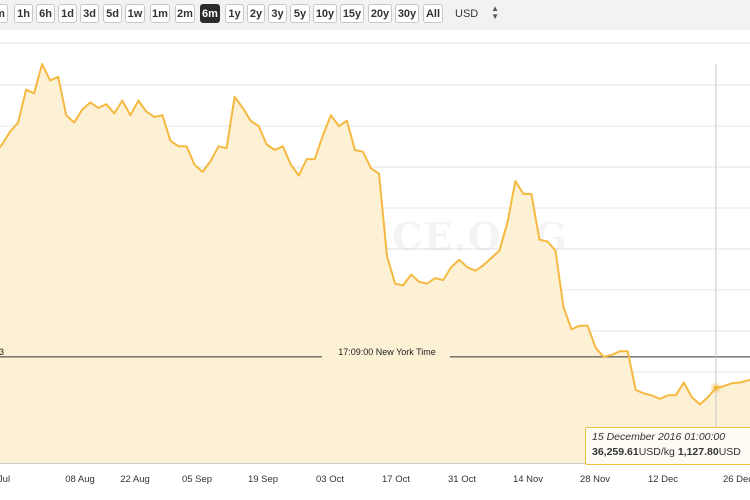 Image resolution: width=750 pixels, height=500 pixels. I want to click on x-tick-label: 28 Nov, so click(595, 479).